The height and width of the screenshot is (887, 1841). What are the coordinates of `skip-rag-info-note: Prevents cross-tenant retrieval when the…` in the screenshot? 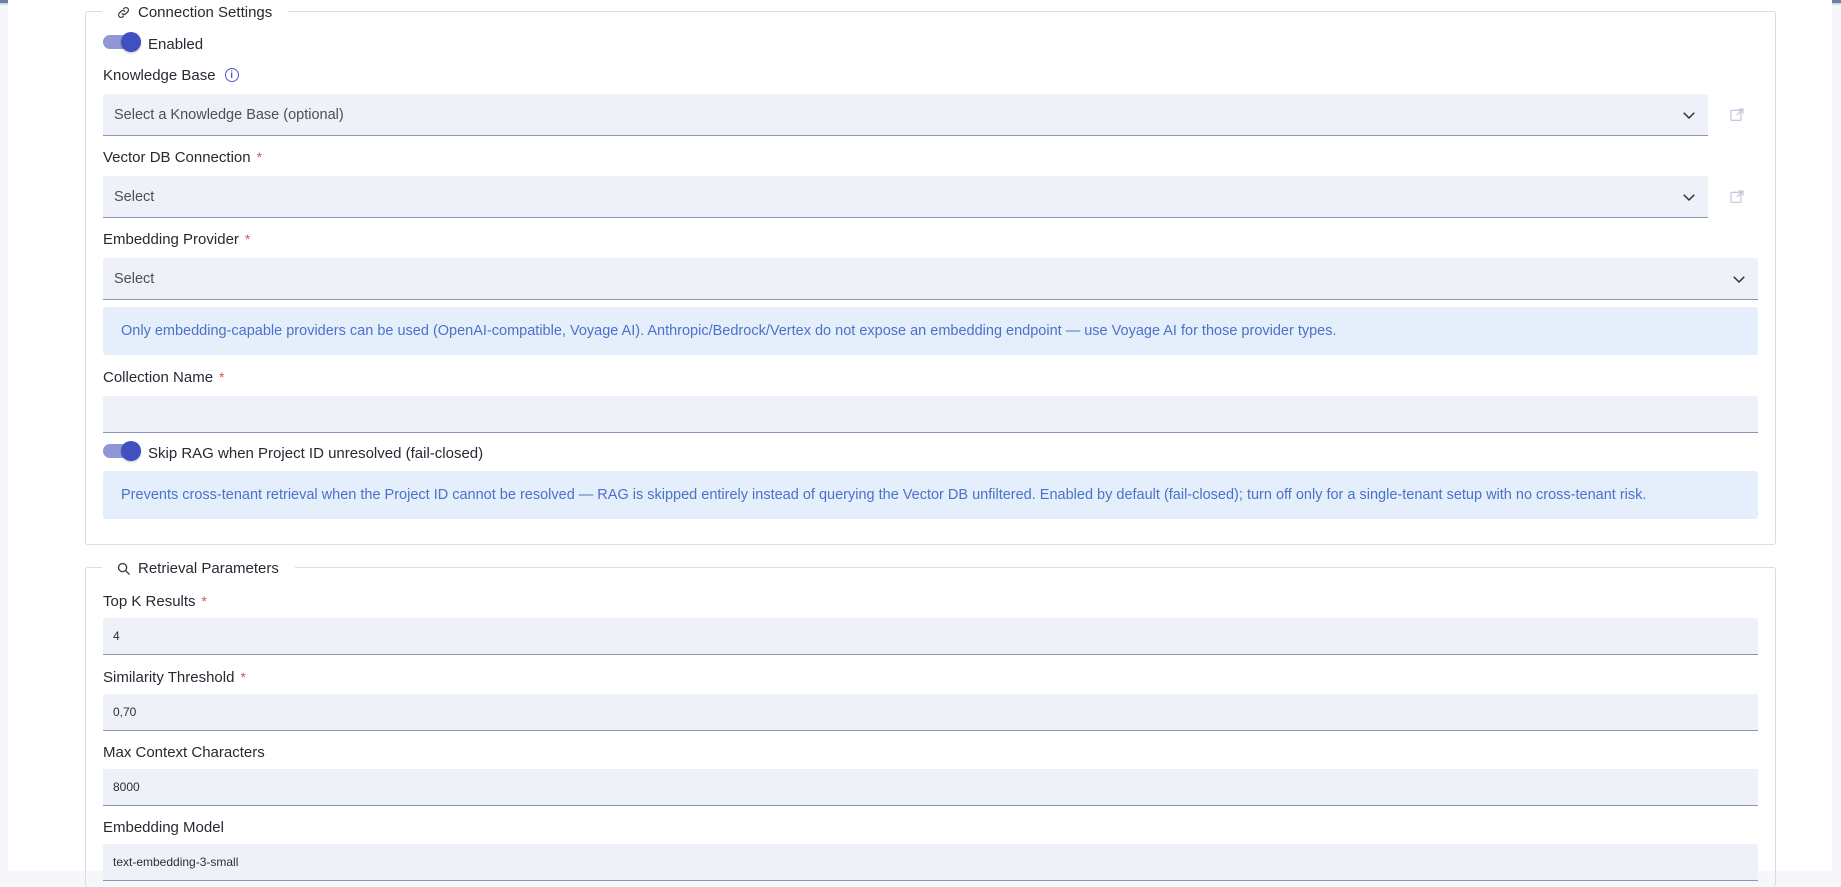 It's located at (930, 495).